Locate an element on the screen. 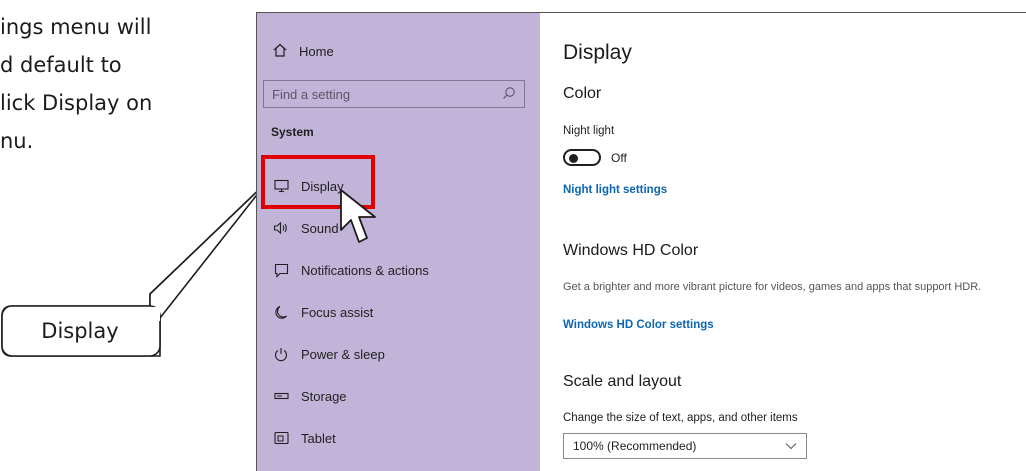 The image size is (1026, 471). sidebar-item-power-sleep: Power & sleep is located at coordinates (329, 354).